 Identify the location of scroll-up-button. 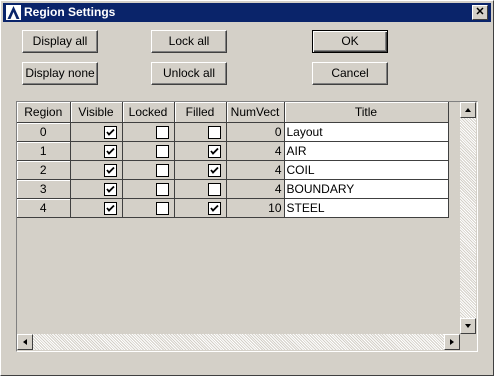
(468, 110).